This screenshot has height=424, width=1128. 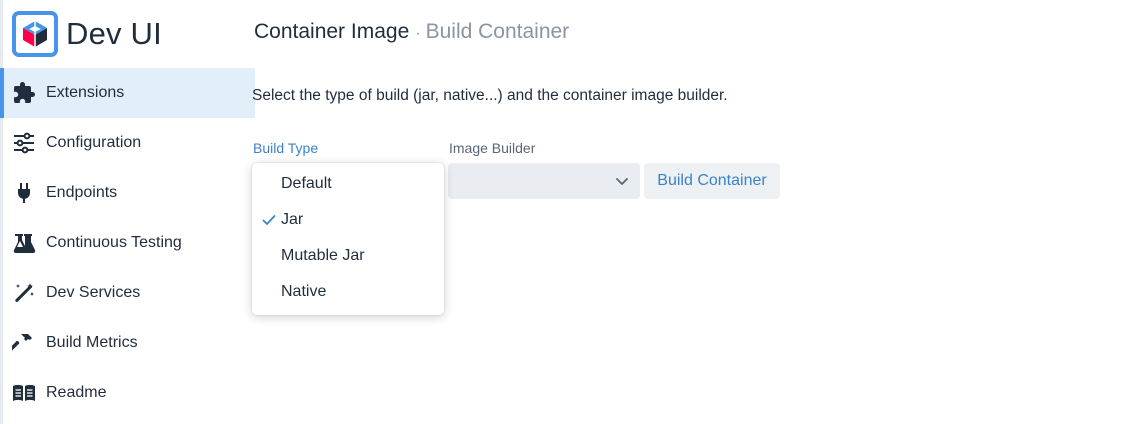 I want to click on sidebar-item-continuous-testing: Continuous Testing, so click(x=129, y=243).